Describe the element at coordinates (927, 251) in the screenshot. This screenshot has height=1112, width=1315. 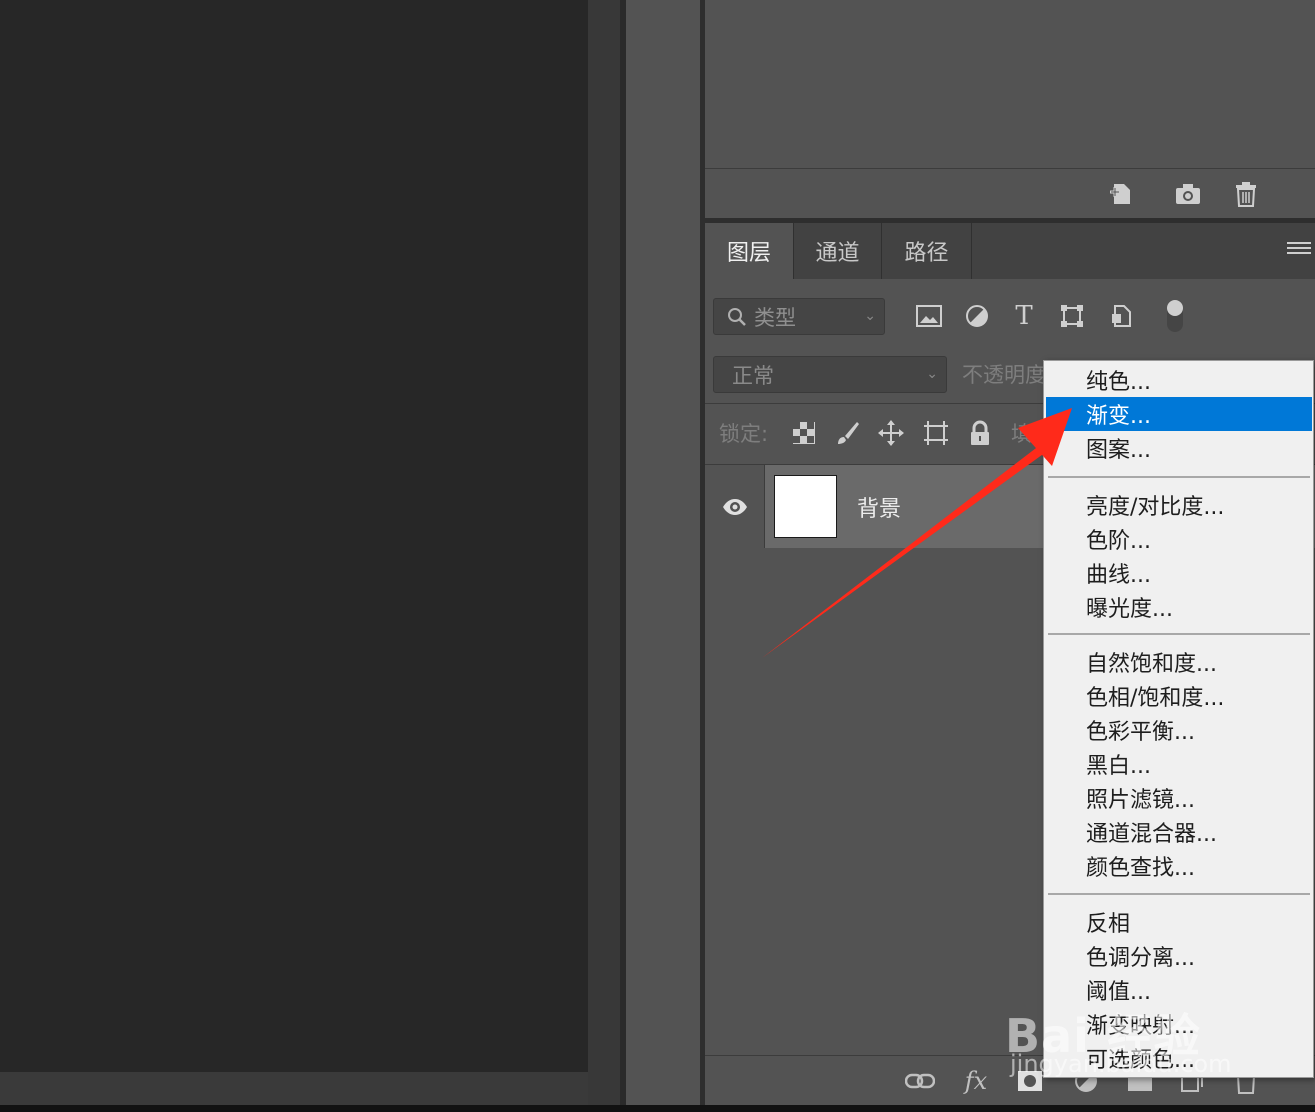
I see `tab-paths: 路径` at that location.